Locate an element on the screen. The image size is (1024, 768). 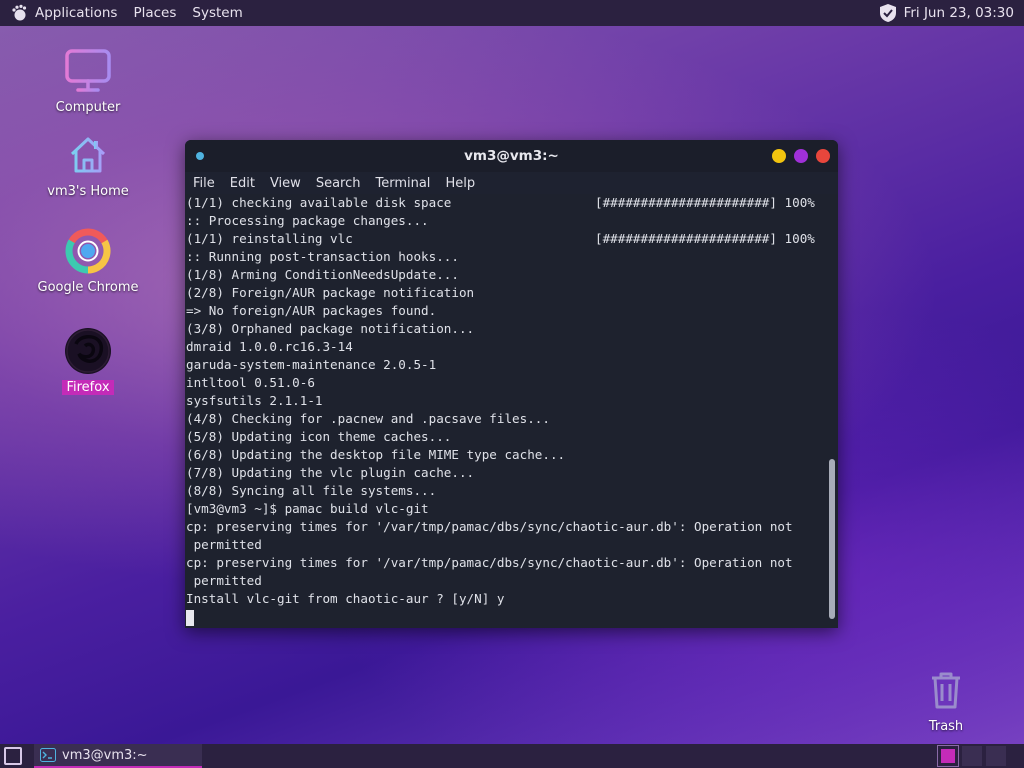
terminal-line: => No foreign/AUR packages found. is located at coordinates (311, 310).